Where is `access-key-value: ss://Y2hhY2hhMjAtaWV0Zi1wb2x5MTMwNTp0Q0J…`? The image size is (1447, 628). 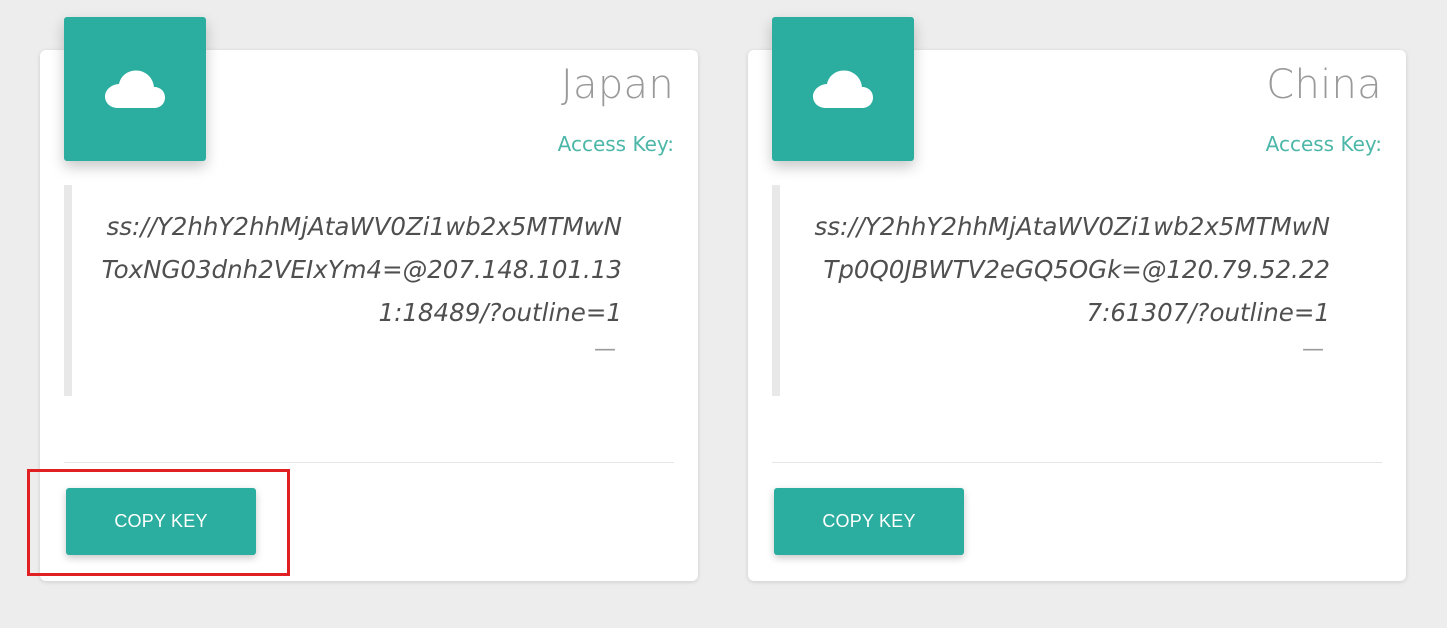
access-key-value: ss://Y2hhY2hhMjAtaWV0Zi1wb2x5MTMwNTp0Q0J… is located at coordinates (1072, 269).